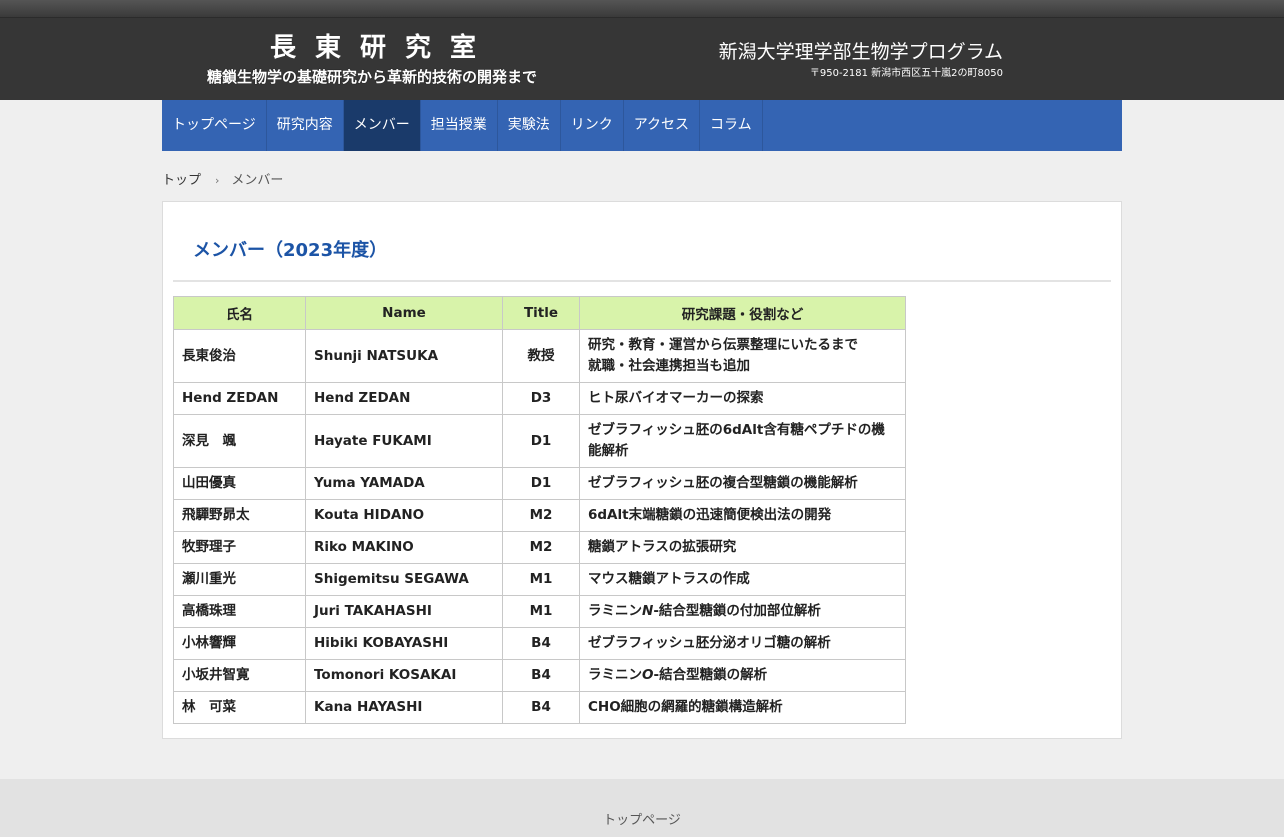 The image size is (1284, 837). I want to click on cell-research: ゼブラフィッシュ胚の6dAlt含有糖ペプチドの機能解析, so click(742, 441).